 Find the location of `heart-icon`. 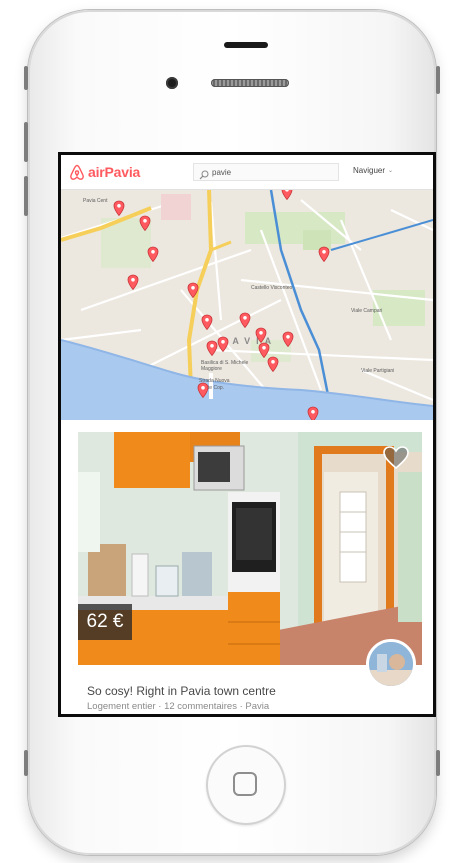

heart-icon is located at coordinates (396, 458).